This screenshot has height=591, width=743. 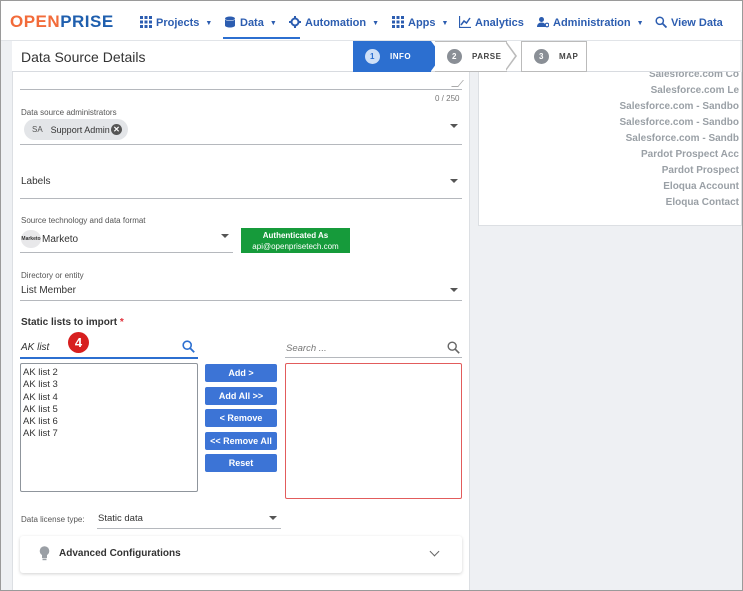 I want to click on nav-data-label: Data, so click(x=252, y=23).